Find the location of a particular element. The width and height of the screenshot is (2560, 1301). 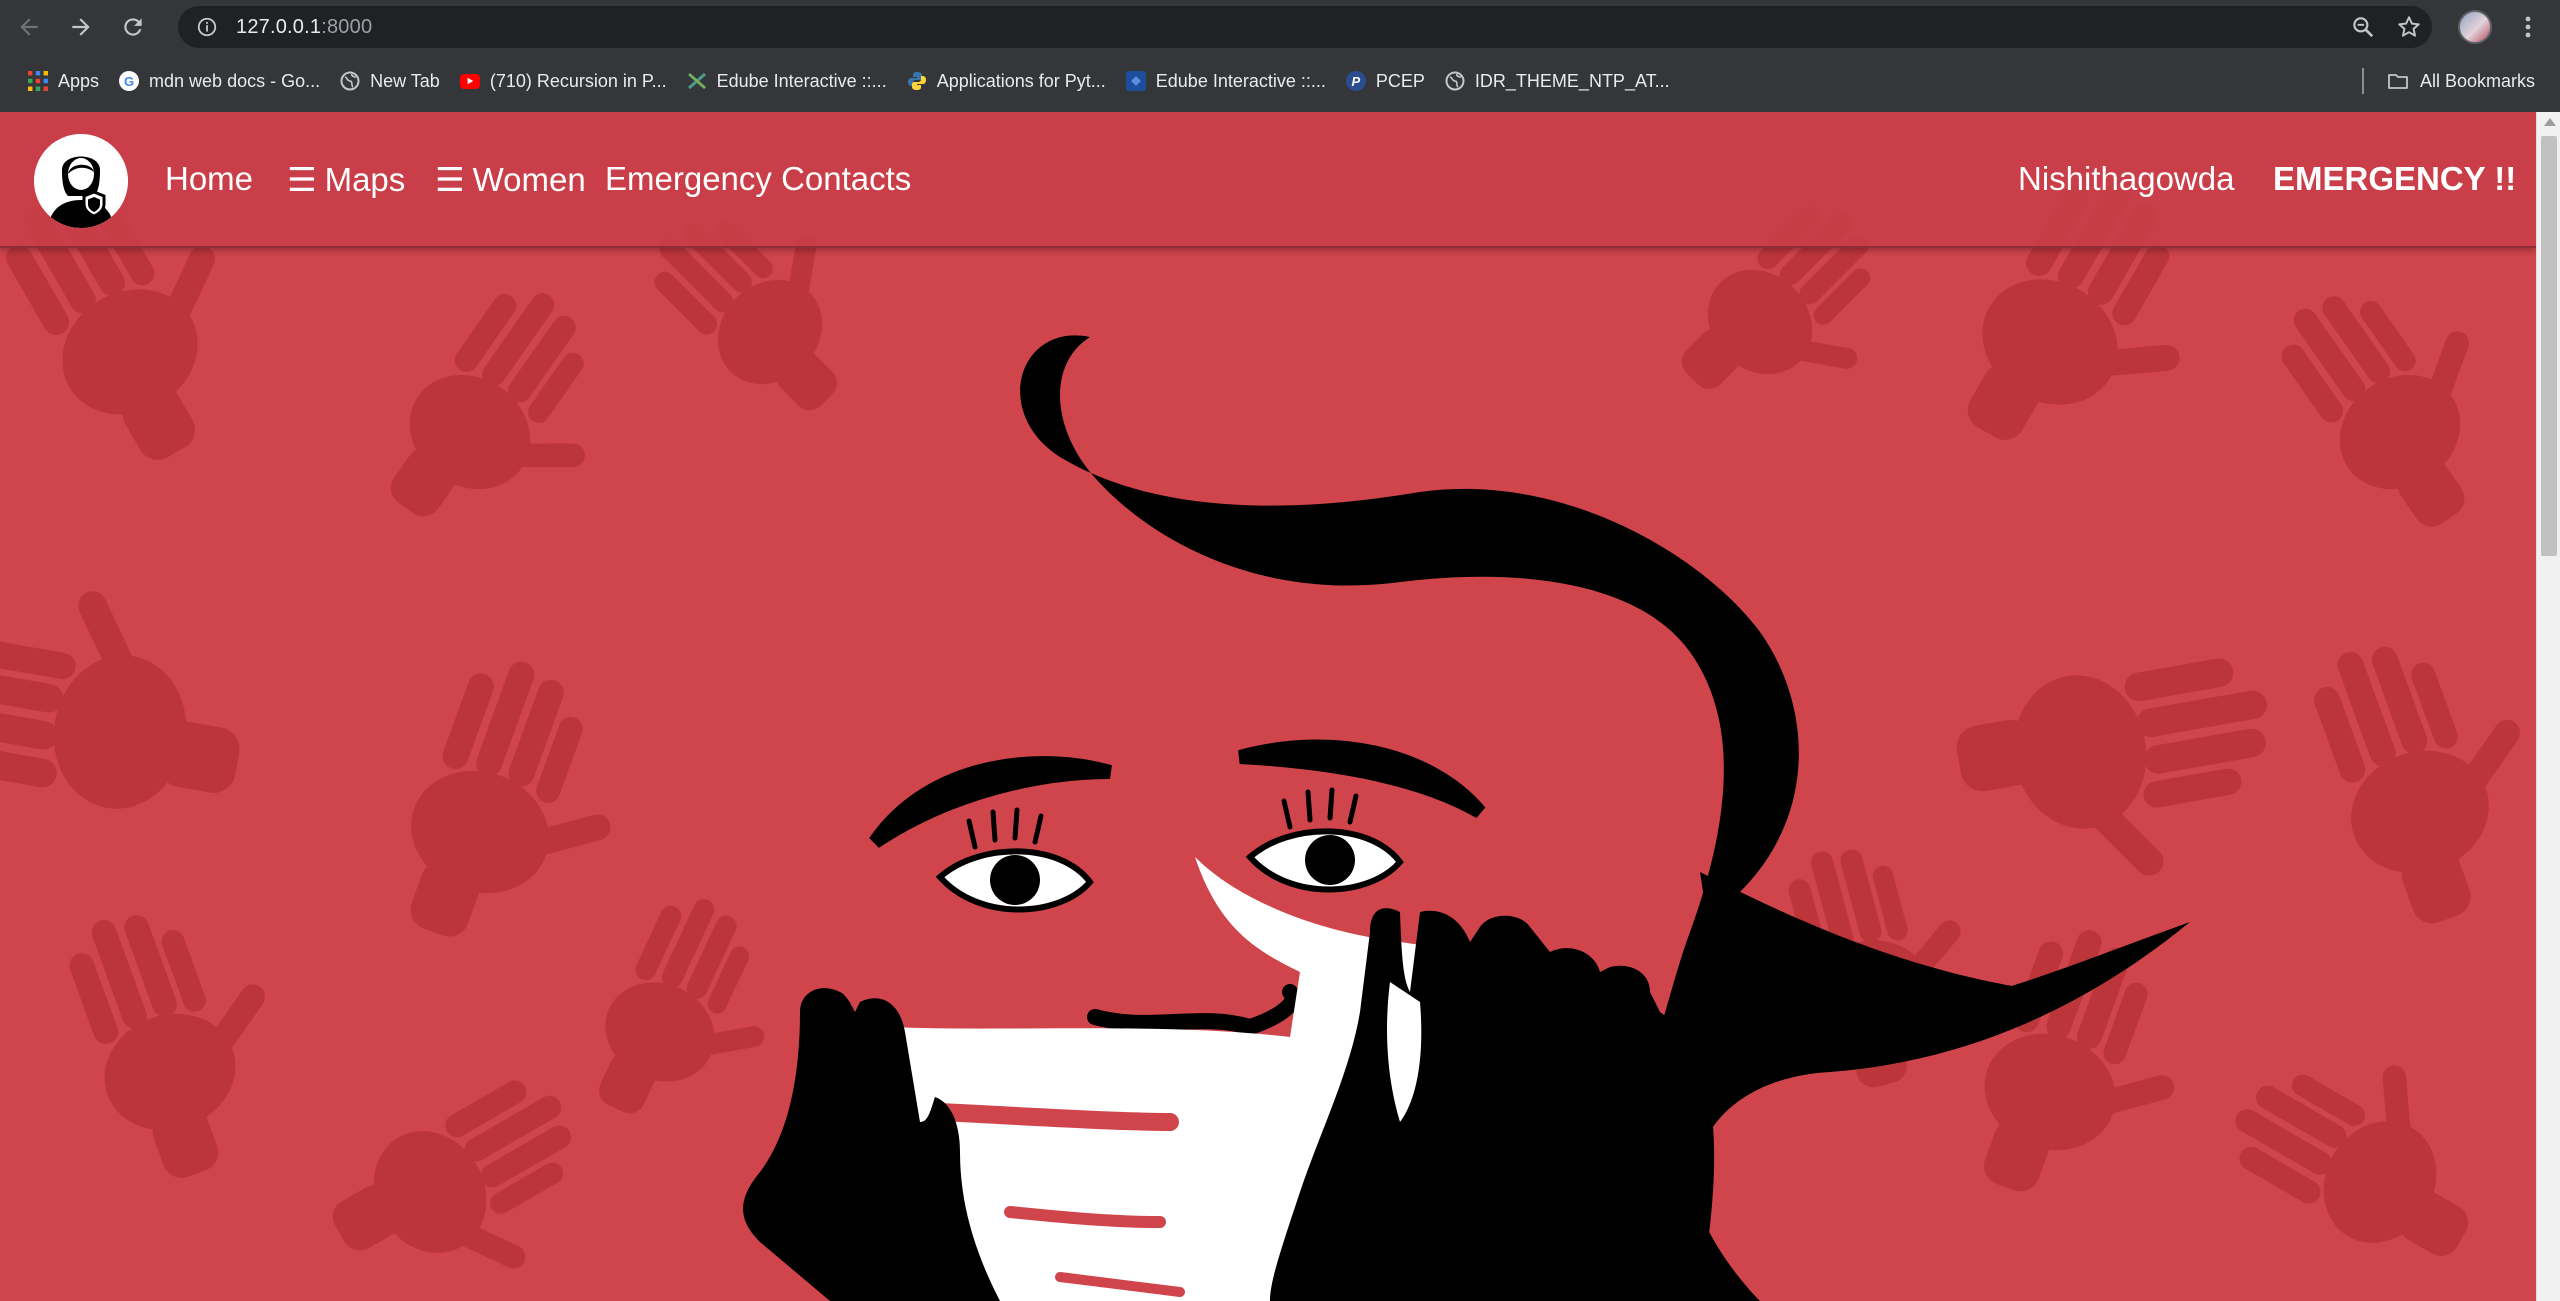

edube-icon is located at coordinates (697, 81).